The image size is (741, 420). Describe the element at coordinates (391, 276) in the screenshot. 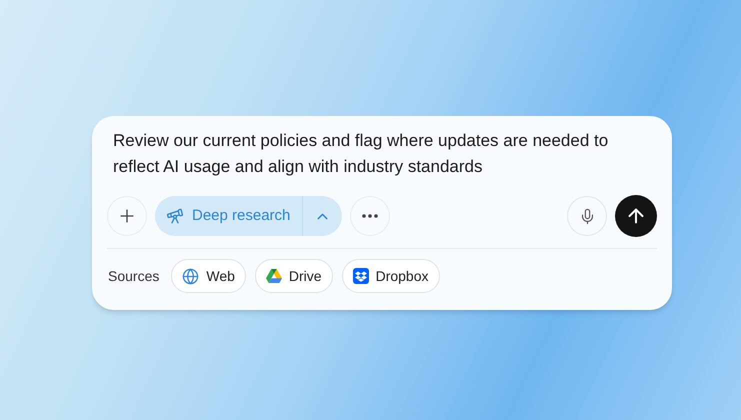

I see `source-chip: Dropbox` at that location.